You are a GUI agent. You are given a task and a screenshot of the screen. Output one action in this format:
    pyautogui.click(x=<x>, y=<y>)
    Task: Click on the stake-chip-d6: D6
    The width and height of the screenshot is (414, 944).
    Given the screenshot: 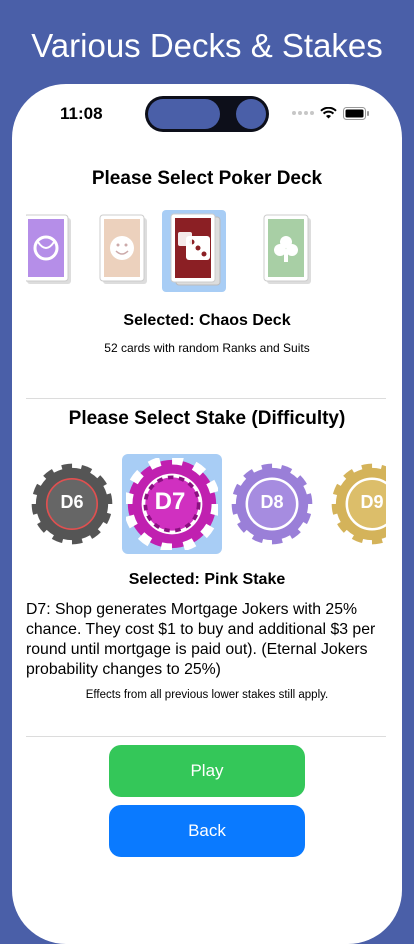 What is the action you would take?
    pyautogui.click(x=72, y=504)
    